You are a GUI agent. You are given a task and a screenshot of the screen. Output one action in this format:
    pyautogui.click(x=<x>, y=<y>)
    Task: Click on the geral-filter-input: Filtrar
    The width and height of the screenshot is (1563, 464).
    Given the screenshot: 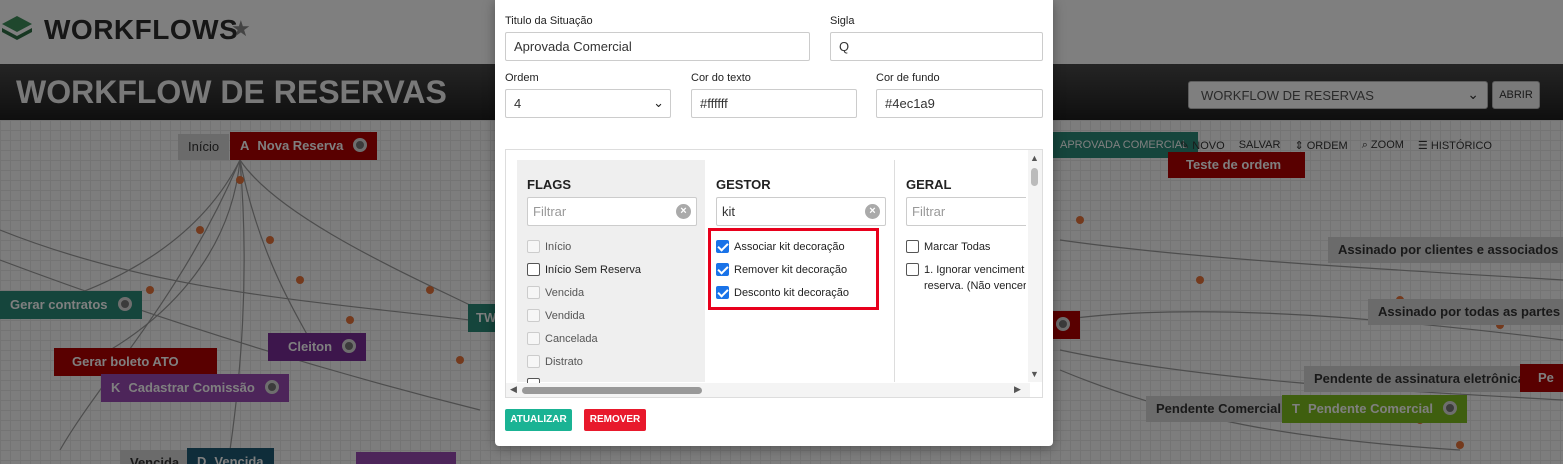 What is the action you would take?
    pyautogui.click(x=966, y=211)
    